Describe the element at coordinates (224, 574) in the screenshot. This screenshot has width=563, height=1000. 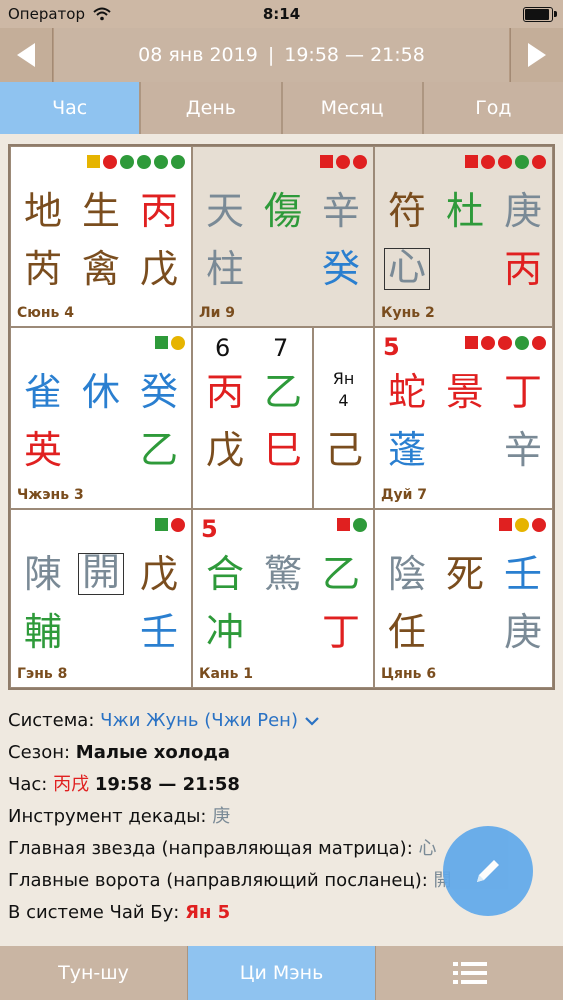
I see `hanzi: 合` at that location.